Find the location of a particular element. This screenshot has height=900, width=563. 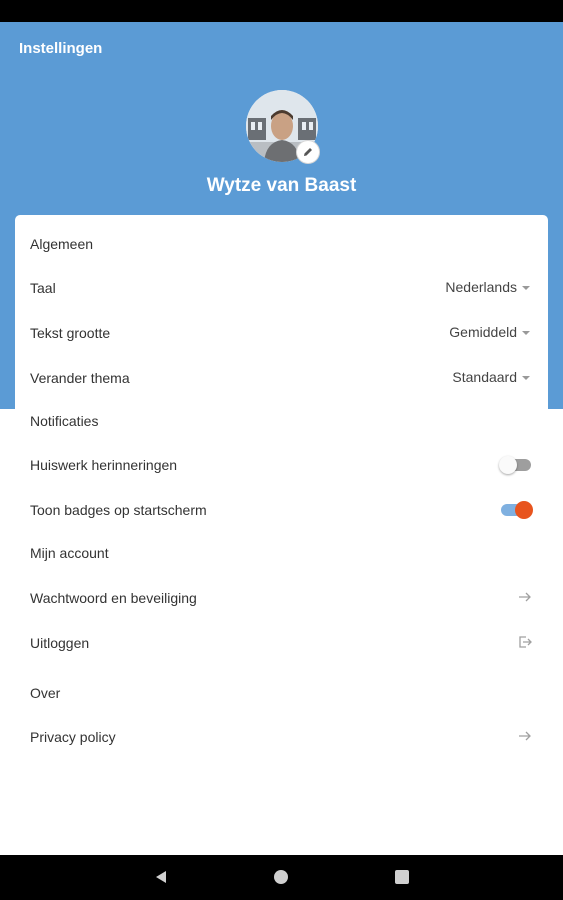

system-nav-bar is located at coordinates (281, 877).